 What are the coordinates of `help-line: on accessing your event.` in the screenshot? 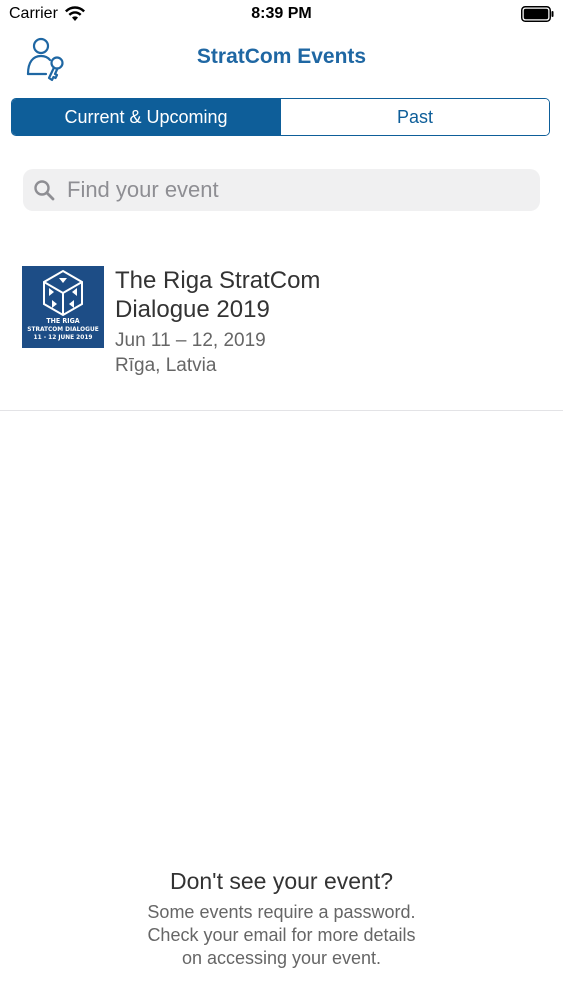 It's located at (281, 958).